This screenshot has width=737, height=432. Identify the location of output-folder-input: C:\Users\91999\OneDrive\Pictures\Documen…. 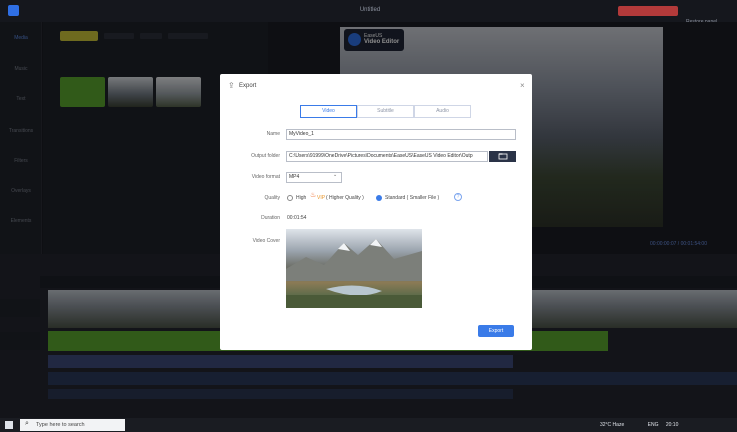
(387, 156).